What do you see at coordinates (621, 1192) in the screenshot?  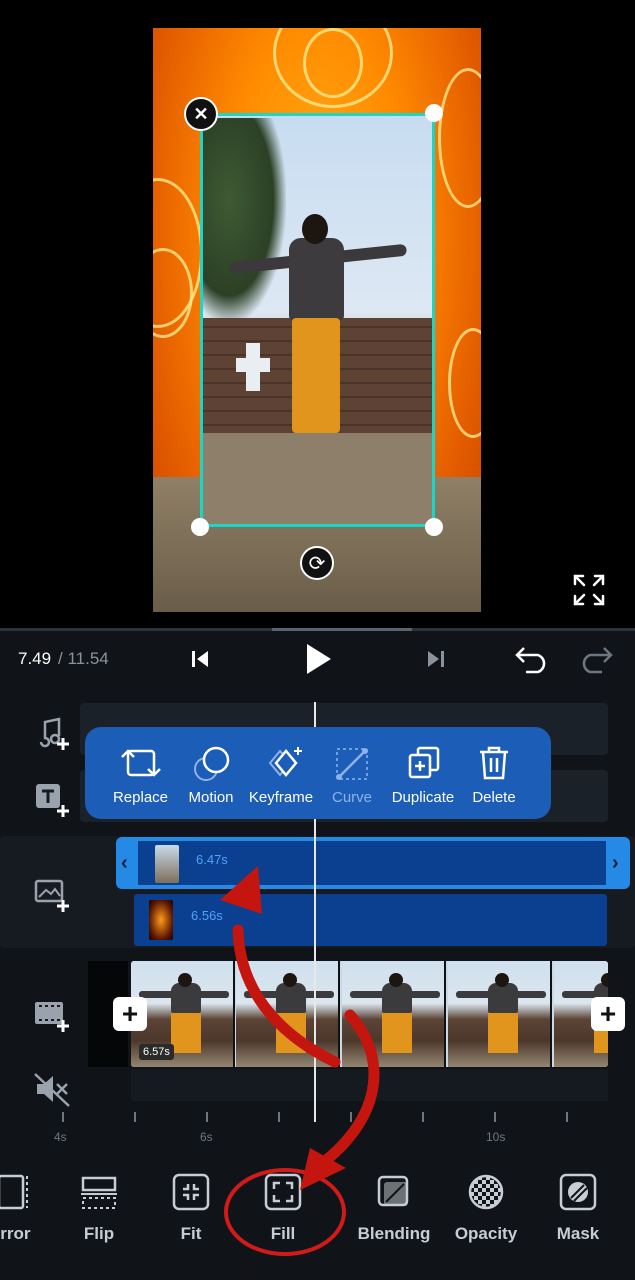 I see `partial-tool-icon` at bounding box center [621, 1192].